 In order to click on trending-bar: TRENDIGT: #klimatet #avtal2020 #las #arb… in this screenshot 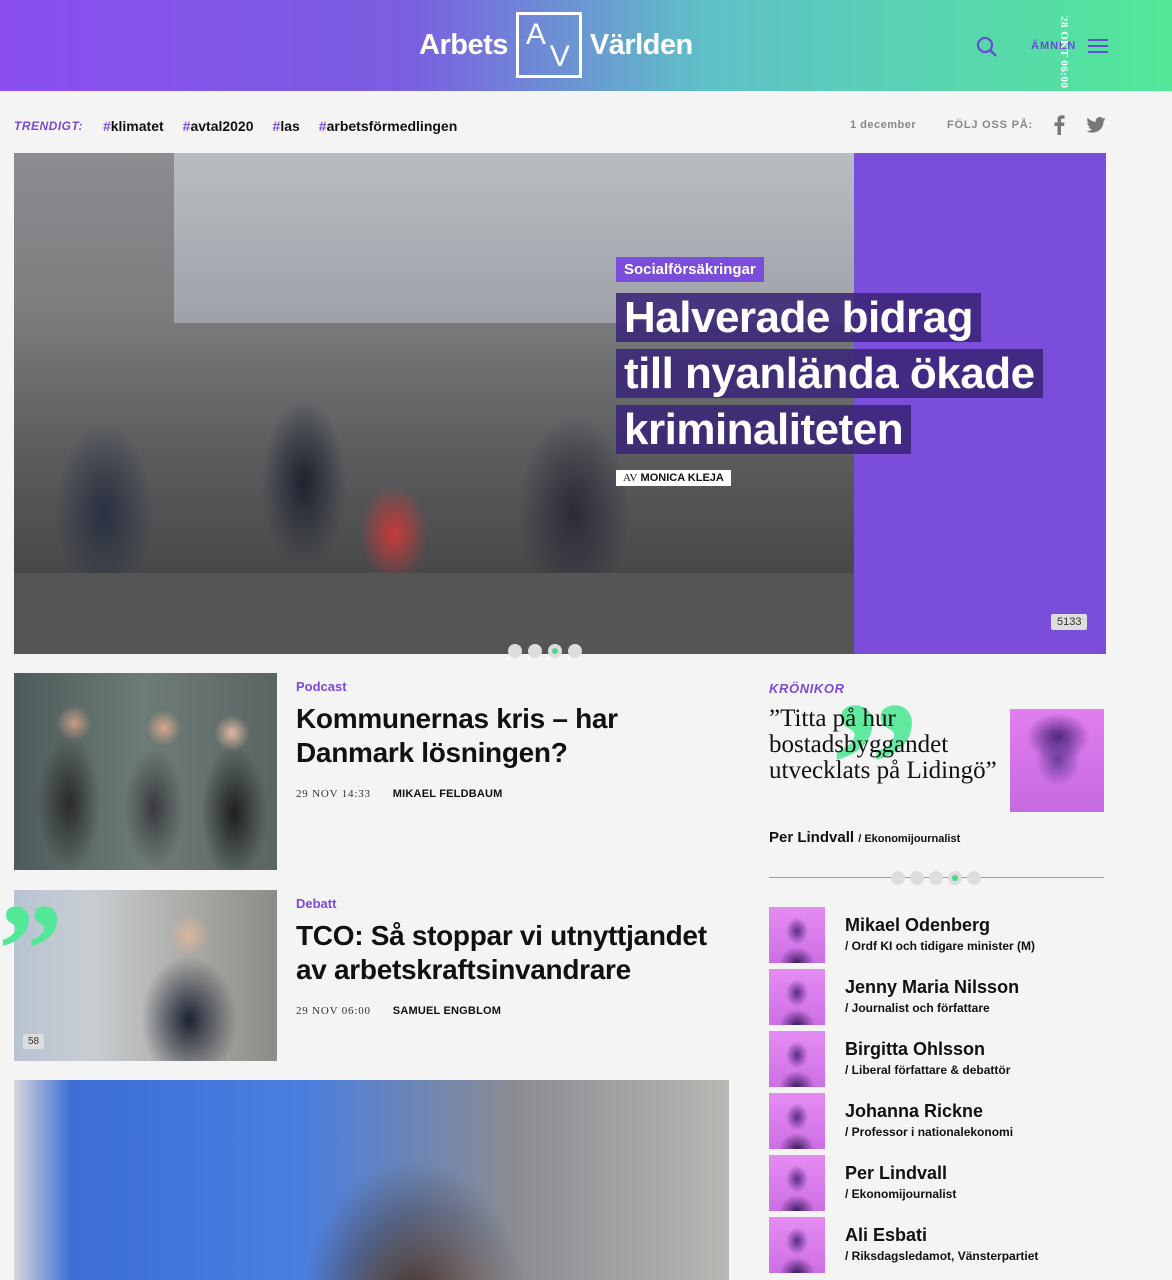, I will do `click(560, 126)`.